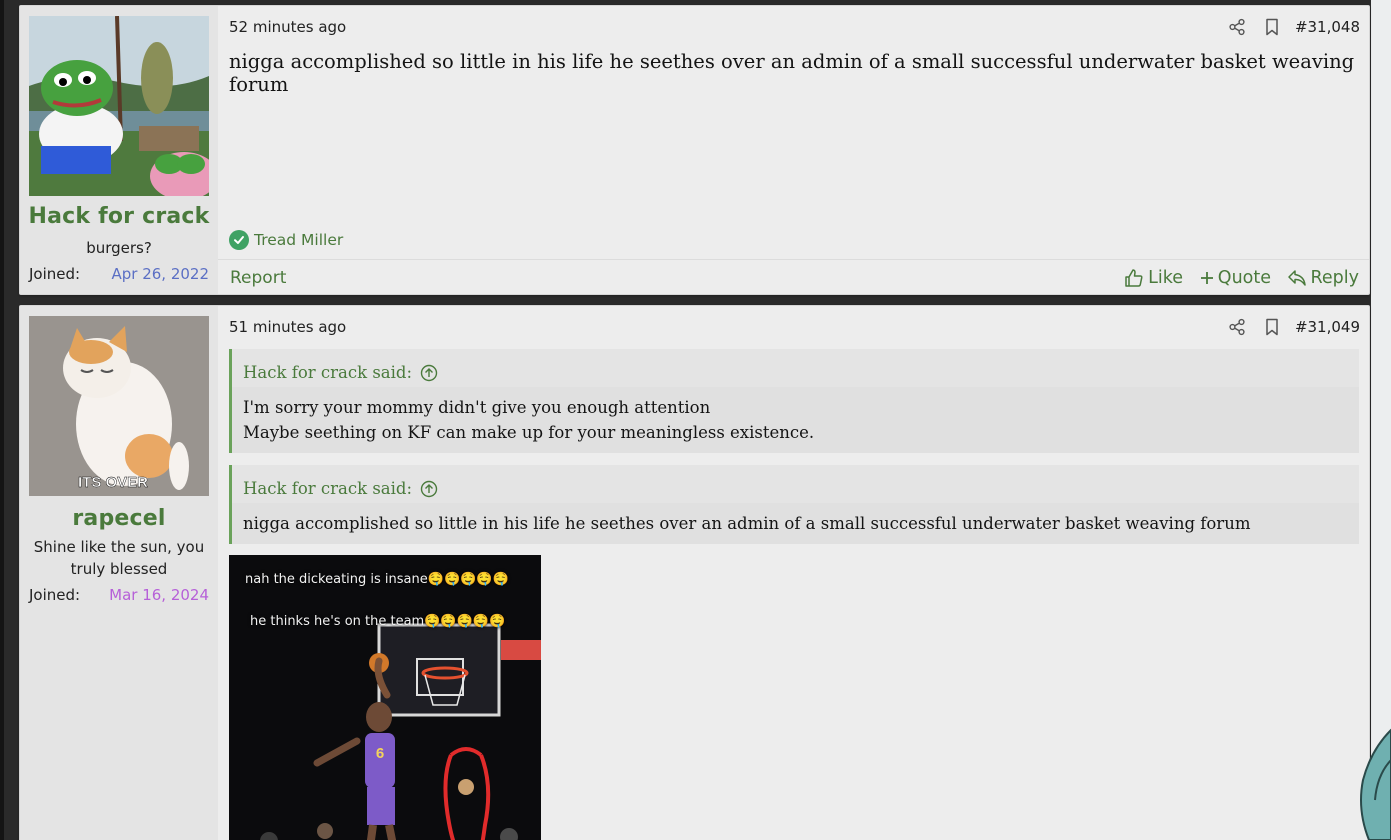  Describe the element at coordinates (1381, 420) in the screenshot. I see `scroll-gutter` at that location.